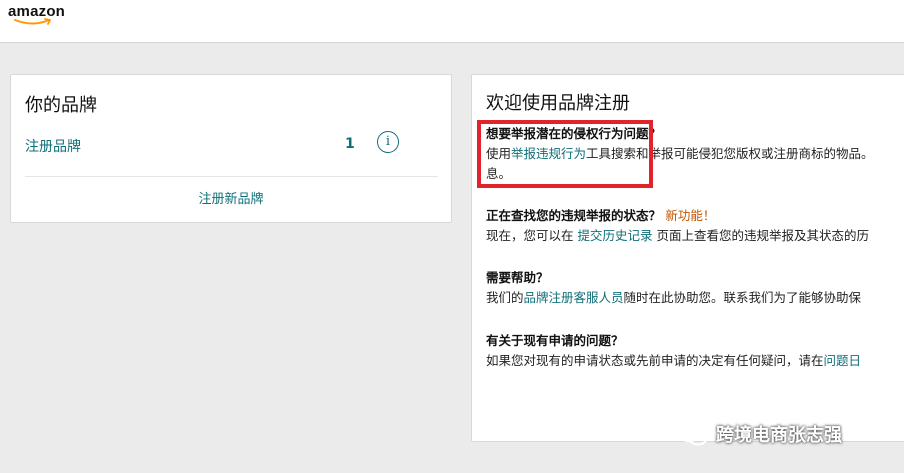  I want to click on your-brands-title: 你的品牌, so click(61, 105).